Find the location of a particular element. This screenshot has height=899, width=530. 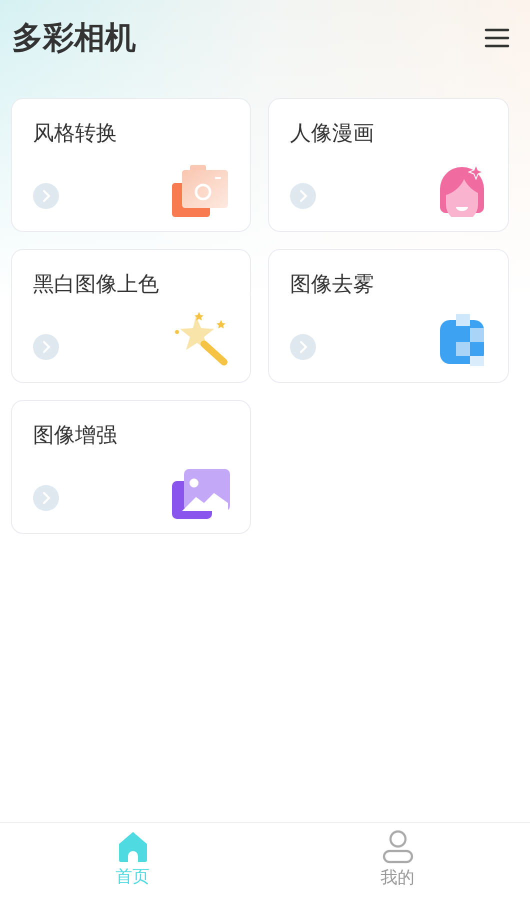

feature-card: 图像增强 is located at coordinates (131, 467).